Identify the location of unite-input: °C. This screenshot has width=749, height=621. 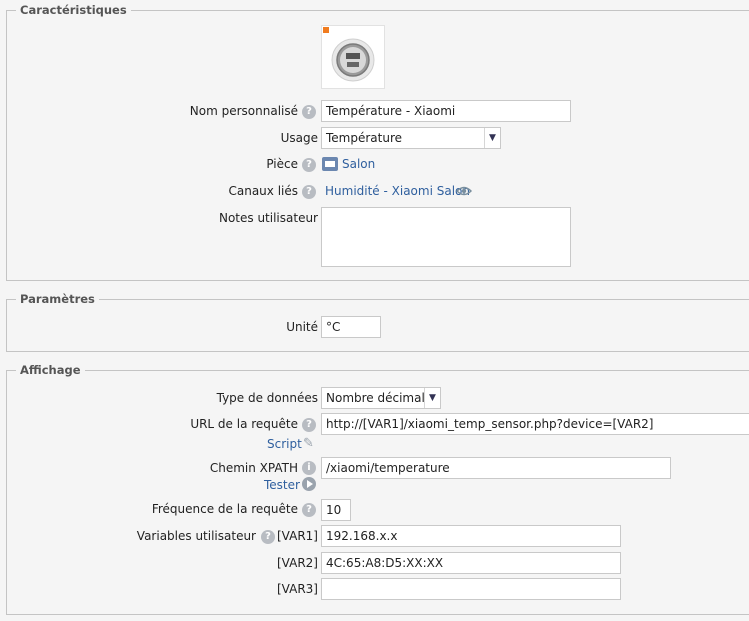
(351, 327).